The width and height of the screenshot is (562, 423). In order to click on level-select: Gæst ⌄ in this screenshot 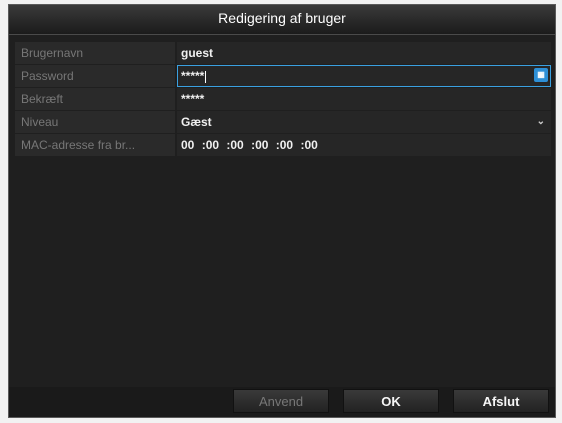, I will do `click(364, 122)`.